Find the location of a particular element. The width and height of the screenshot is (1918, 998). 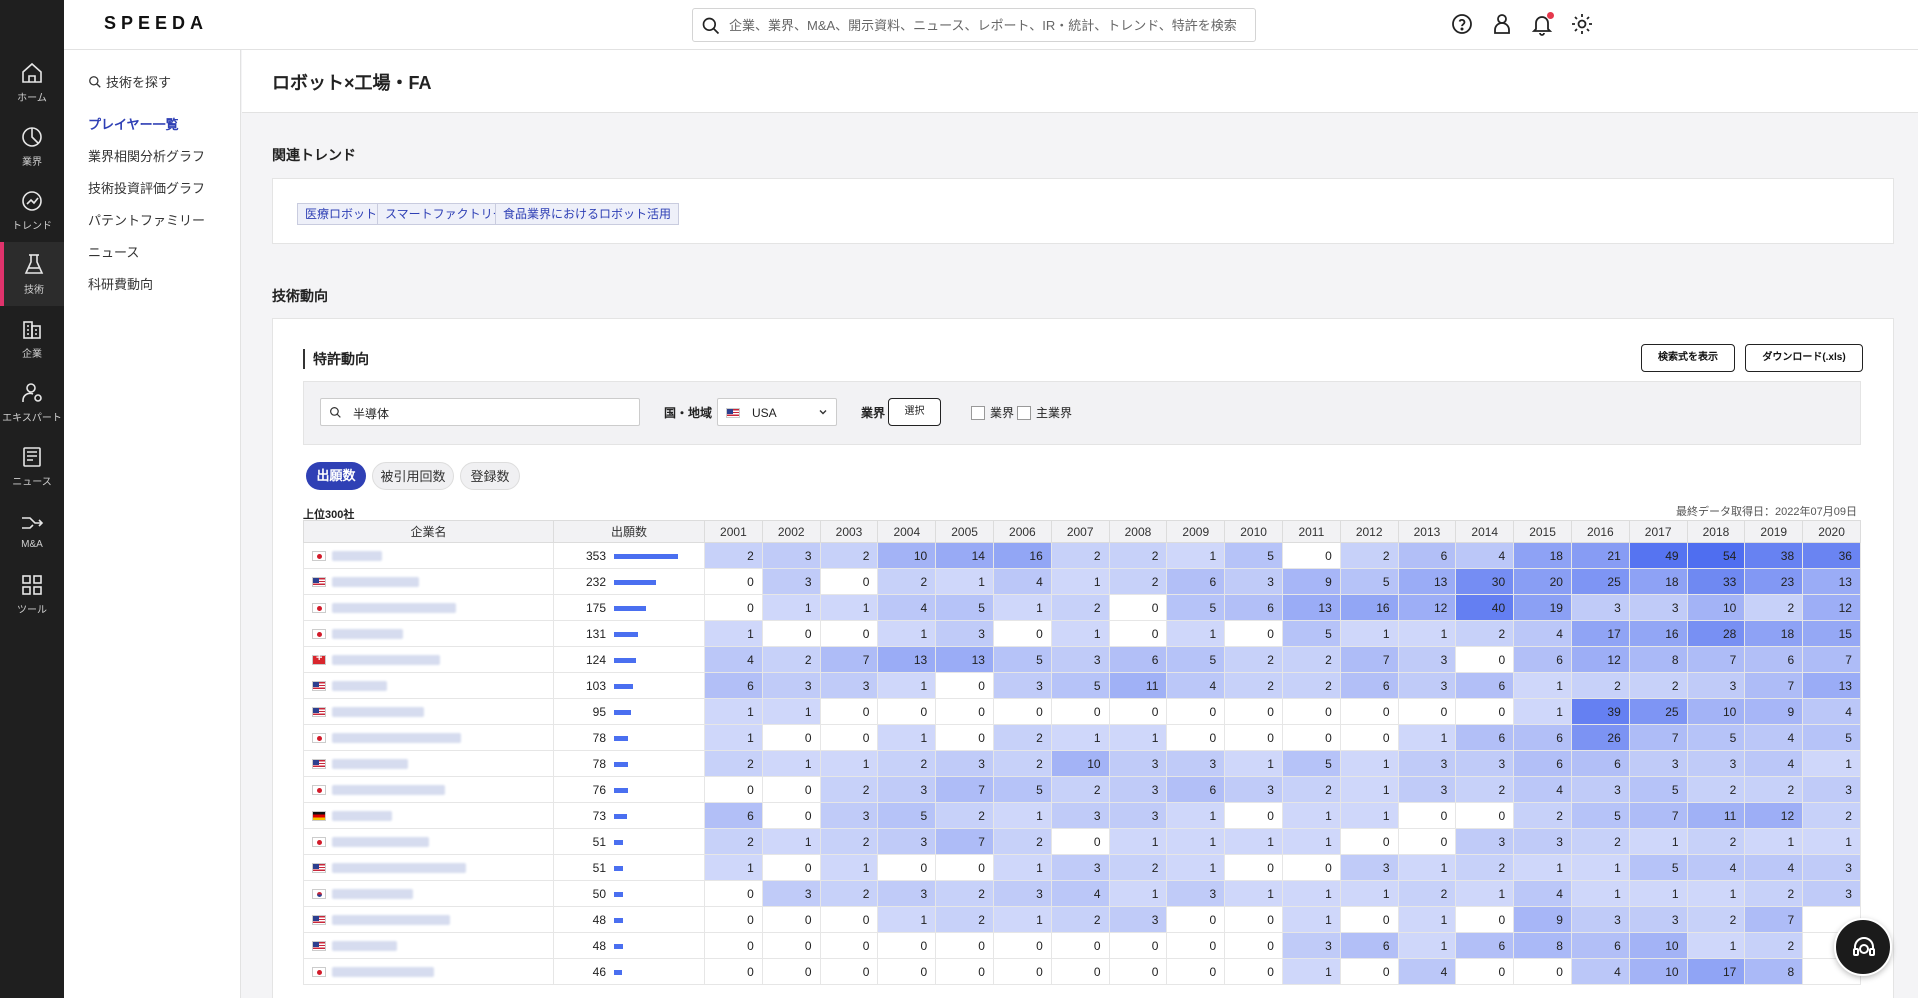

gear-icon is located at coordinates (1582, 24).